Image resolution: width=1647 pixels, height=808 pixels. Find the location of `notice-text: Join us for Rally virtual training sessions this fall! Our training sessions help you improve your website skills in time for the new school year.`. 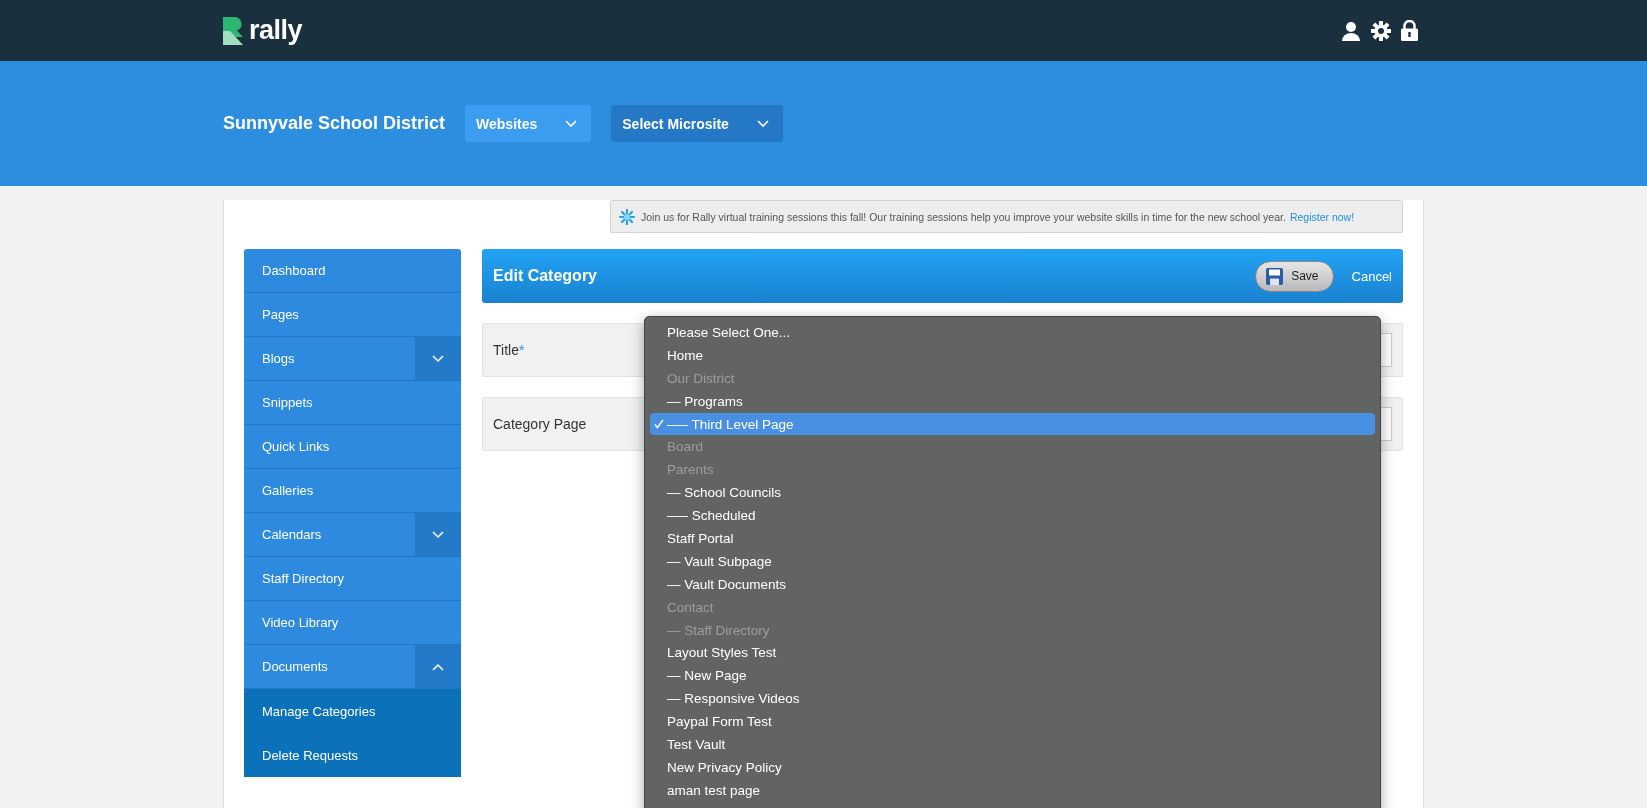

notice-text: Join us for Rally virtual training sessions this fall! Our training sessions help you improve your website skills in time for the new school year. is located at coordinates (963, 216).